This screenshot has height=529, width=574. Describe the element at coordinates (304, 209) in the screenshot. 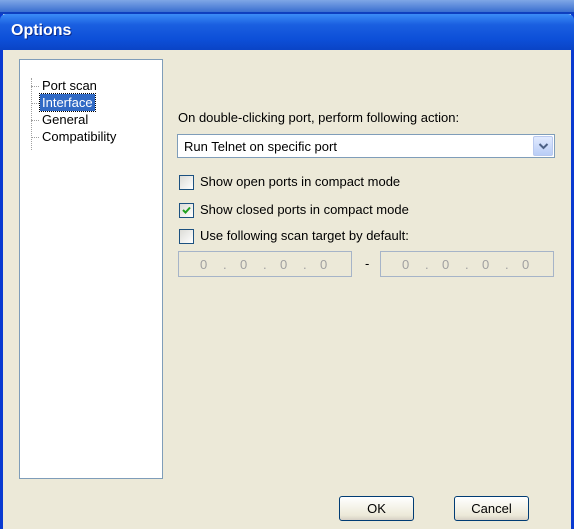

I see `closed-compact-label: Show closed ports in compact mode` at that location.